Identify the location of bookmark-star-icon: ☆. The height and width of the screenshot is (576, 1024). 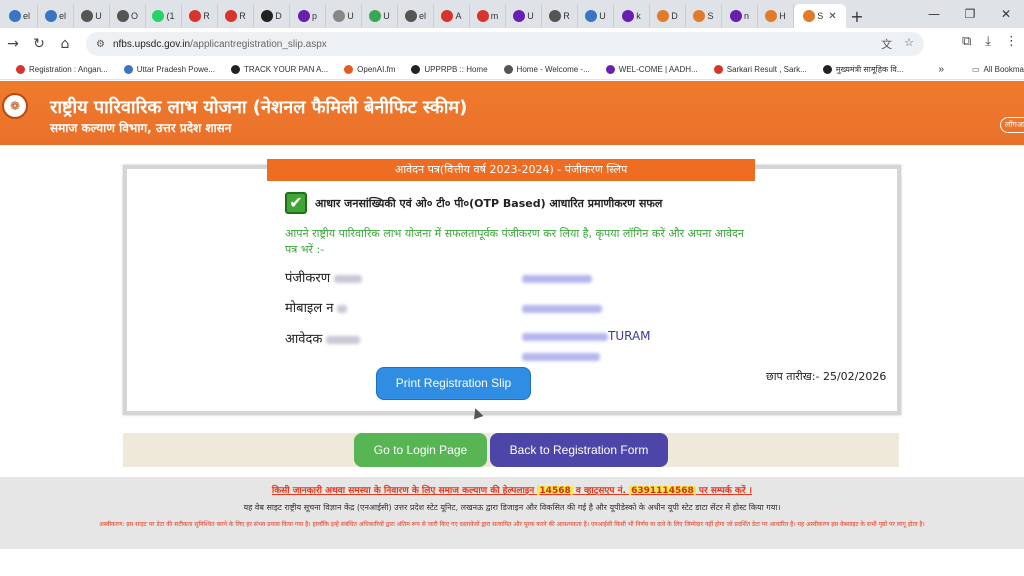
(909, 44).